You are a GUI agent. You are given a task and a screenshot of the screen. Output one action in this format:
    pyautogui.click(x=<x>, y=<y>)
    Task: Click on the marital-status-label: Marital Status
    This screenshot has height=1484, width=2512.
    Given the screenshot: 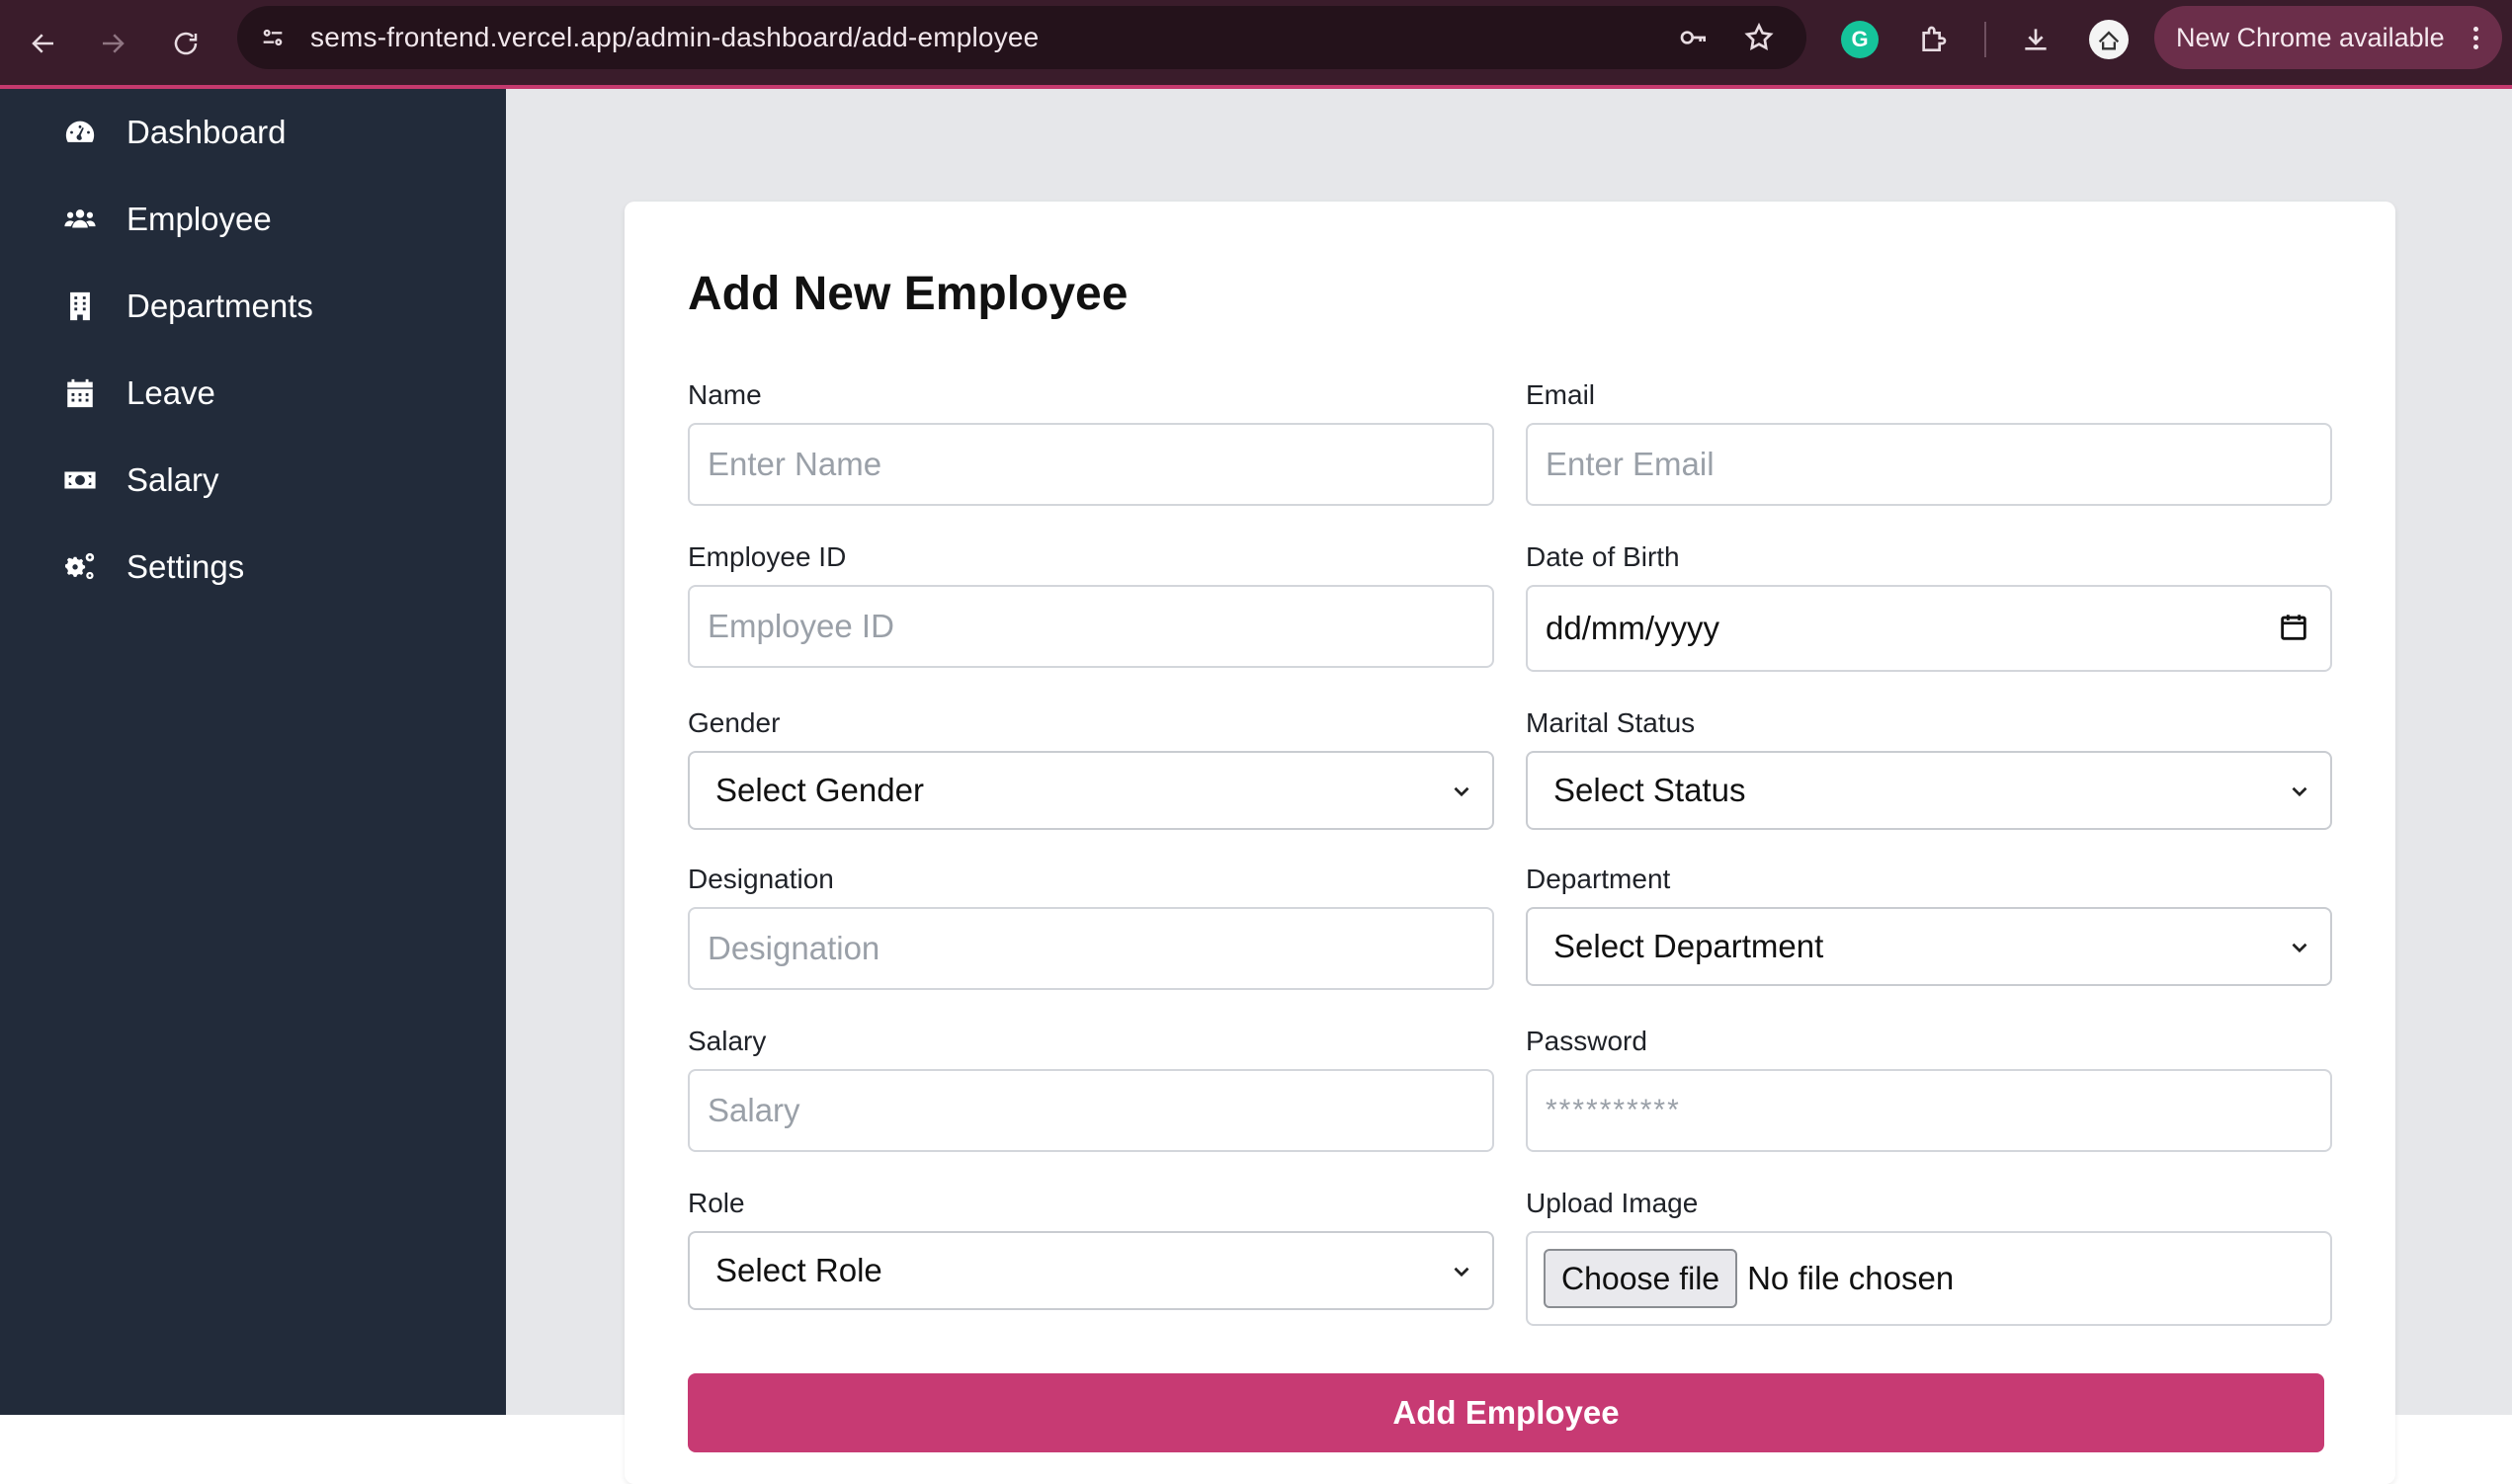 What is the action you would take?
    pyautogui.click(x=1611, y=722)
    